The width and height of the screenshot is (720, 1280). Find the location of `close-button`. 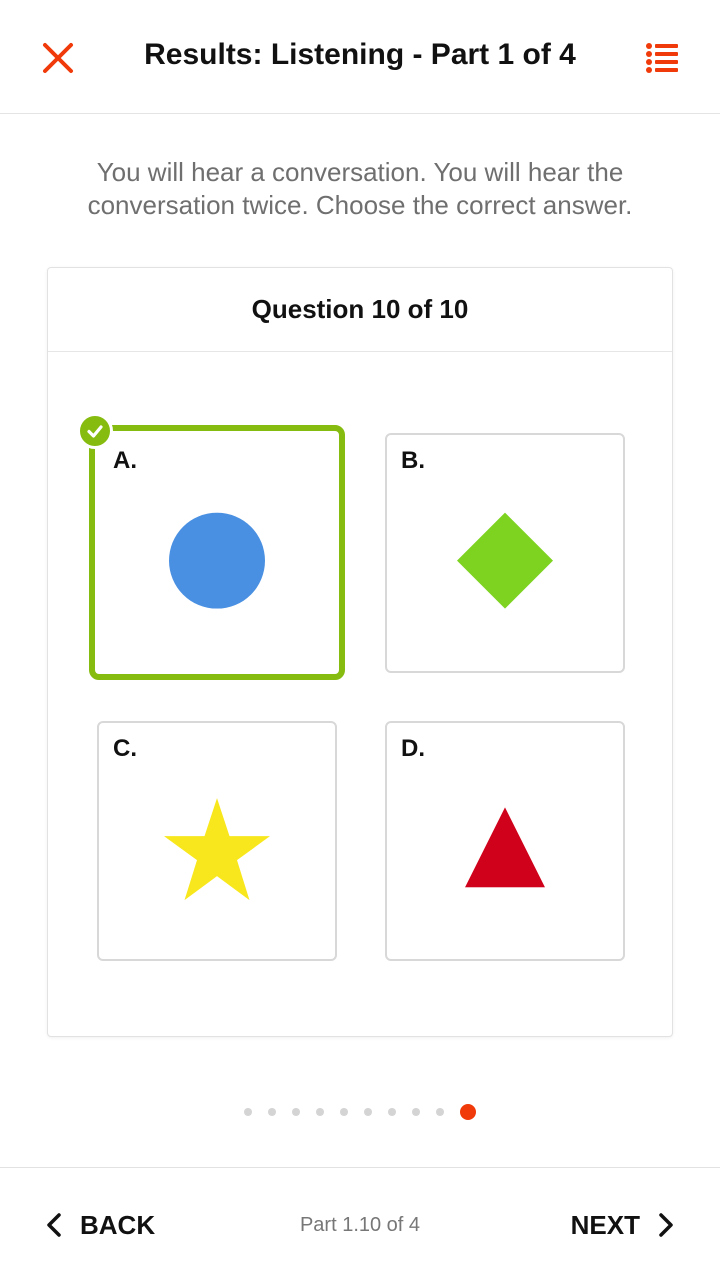

close-button is located at coordinates (58, 58).